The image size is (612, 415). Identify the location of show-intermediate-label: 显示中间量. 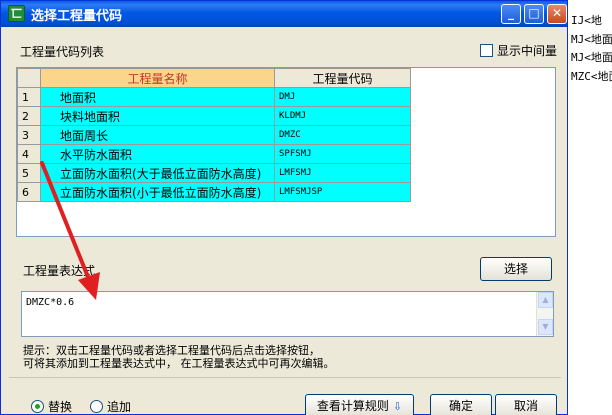
(527, 50).